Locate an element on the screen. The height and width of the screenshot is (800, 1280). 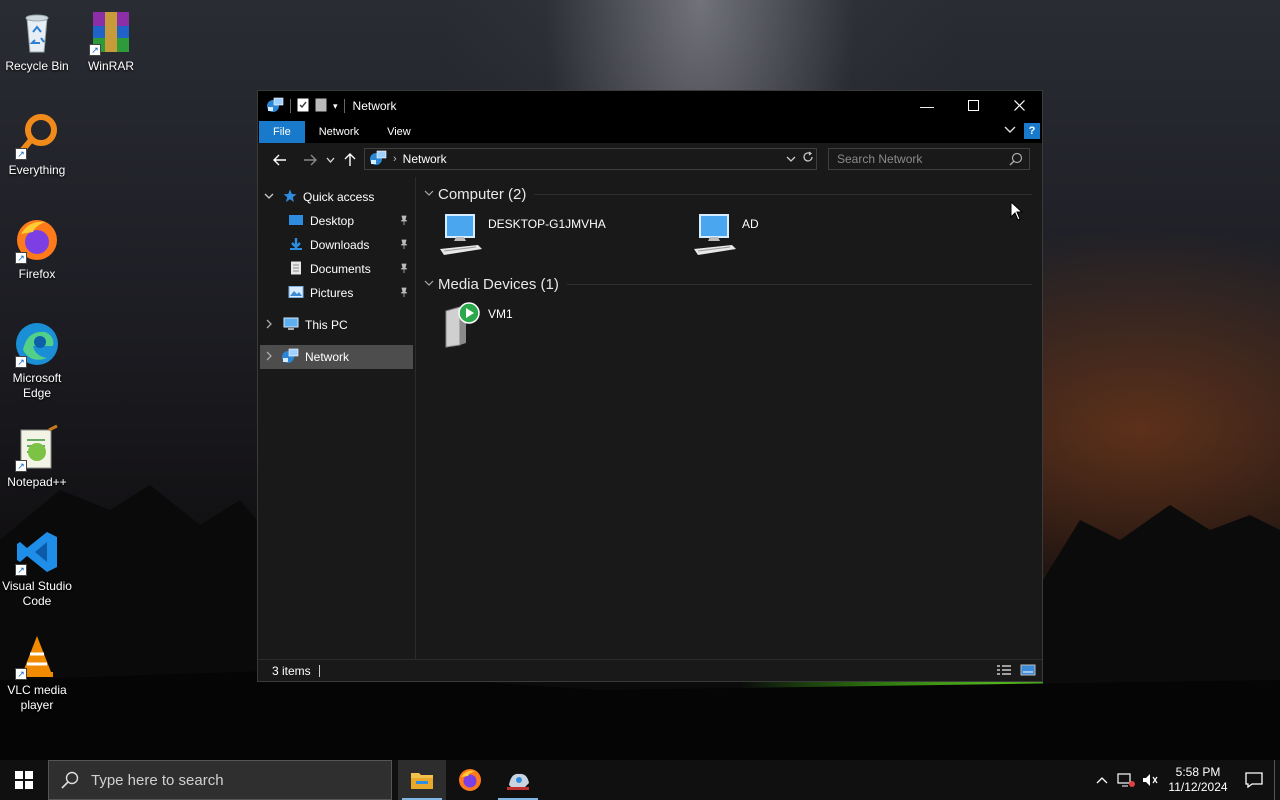
desktop-icon-firefox: ↗ Firefox is located at coordinates (37, 249).